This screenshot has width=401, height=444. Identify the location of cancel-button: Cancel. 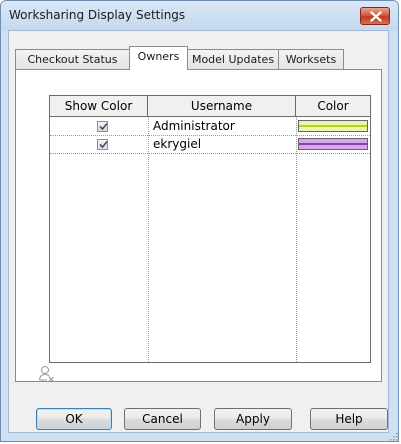
(162, 419).